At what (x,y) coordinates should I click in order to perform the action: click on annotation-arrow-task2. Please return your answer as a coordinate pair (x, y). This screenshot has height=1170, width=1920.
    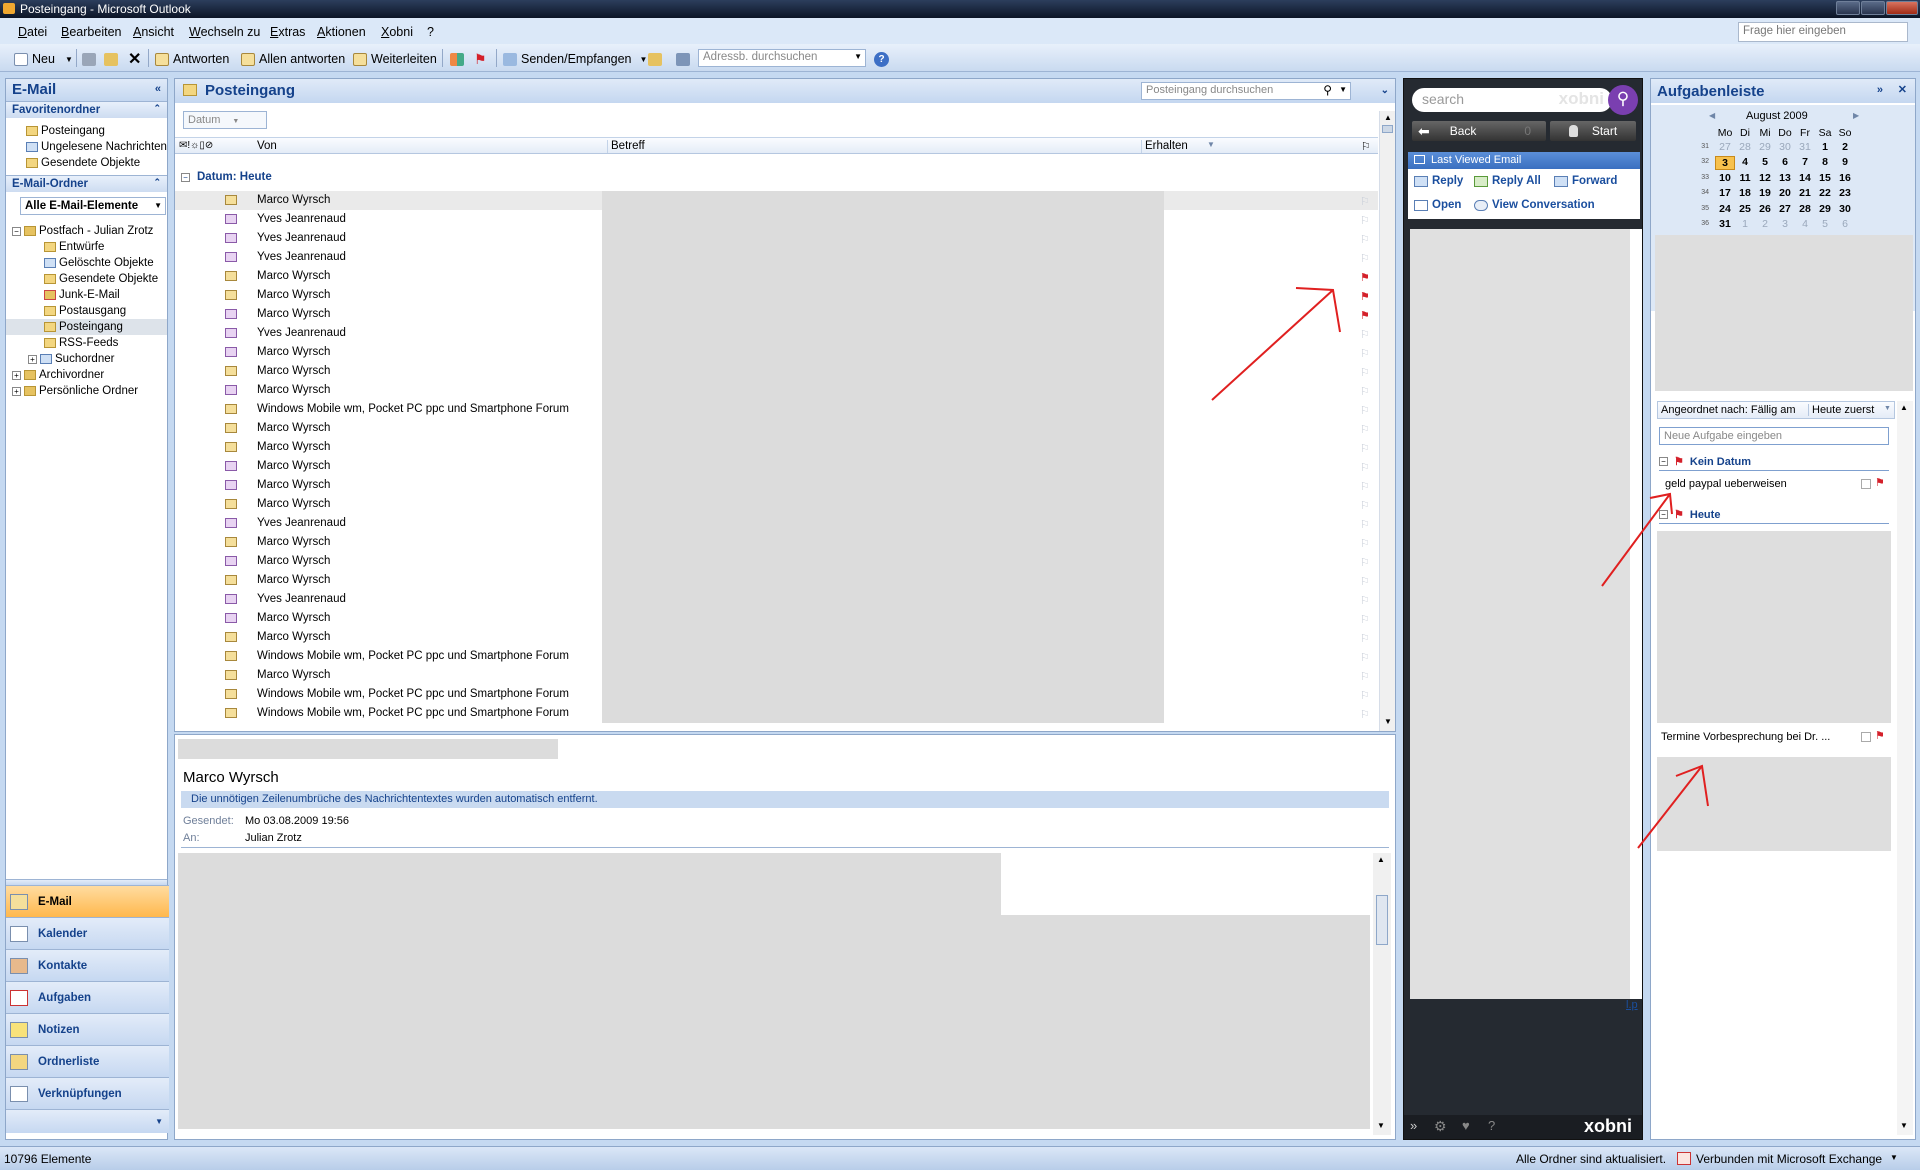
    Looking at the image, I should click on (1673, 806).